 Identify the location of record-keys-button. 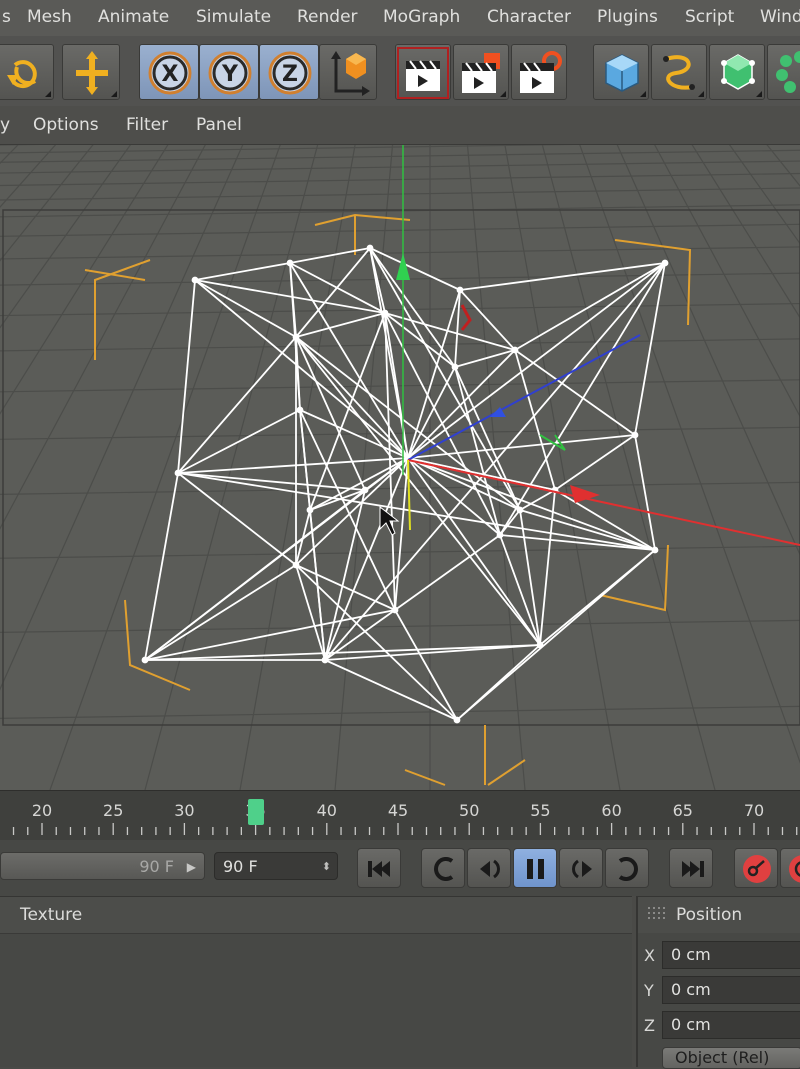
(756, 868).